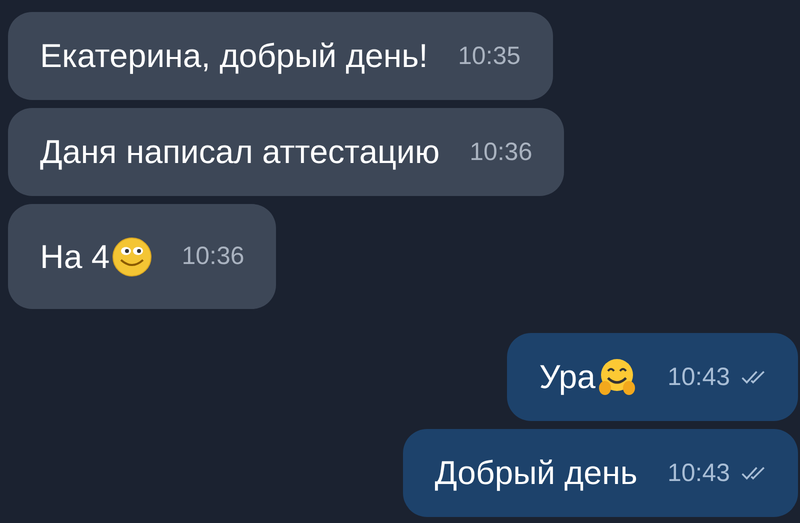 The image size is (800, 523). What do you see at coordinates (234, 56) in the screenshot?
I see `message-text: Екатерина, добрый день!` at bounding box center [234, 56].